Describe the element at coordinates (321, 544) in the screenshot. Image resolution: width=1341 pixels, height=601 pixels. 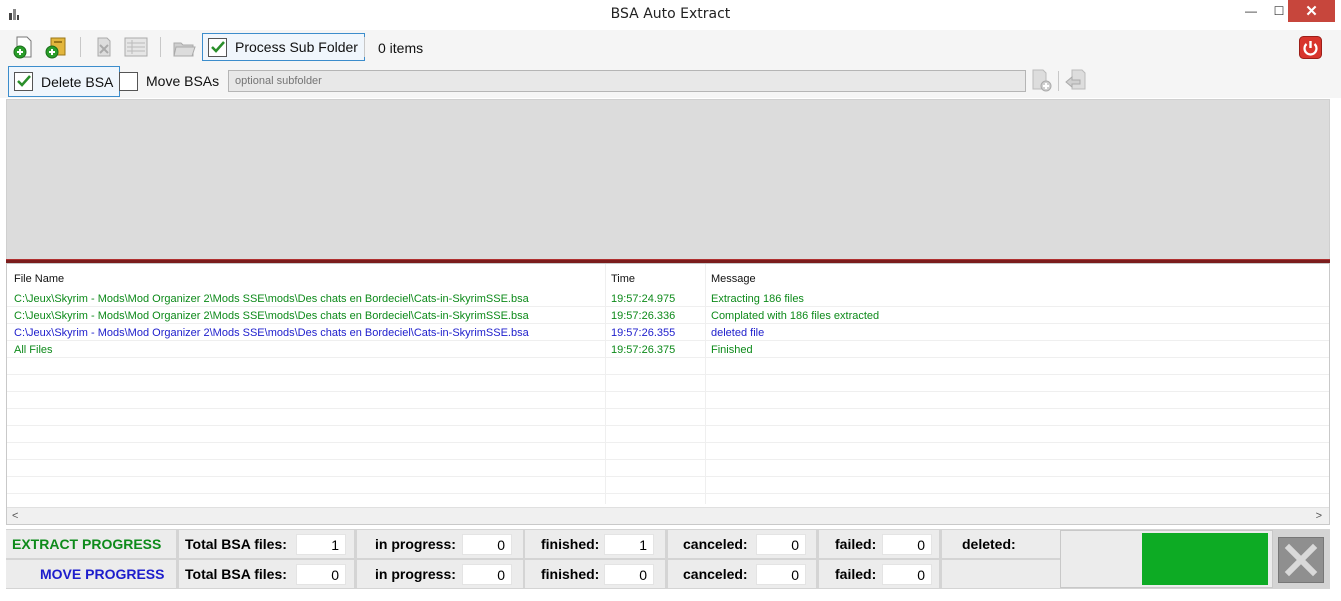
I see `extract-total-value: 1` at that location.